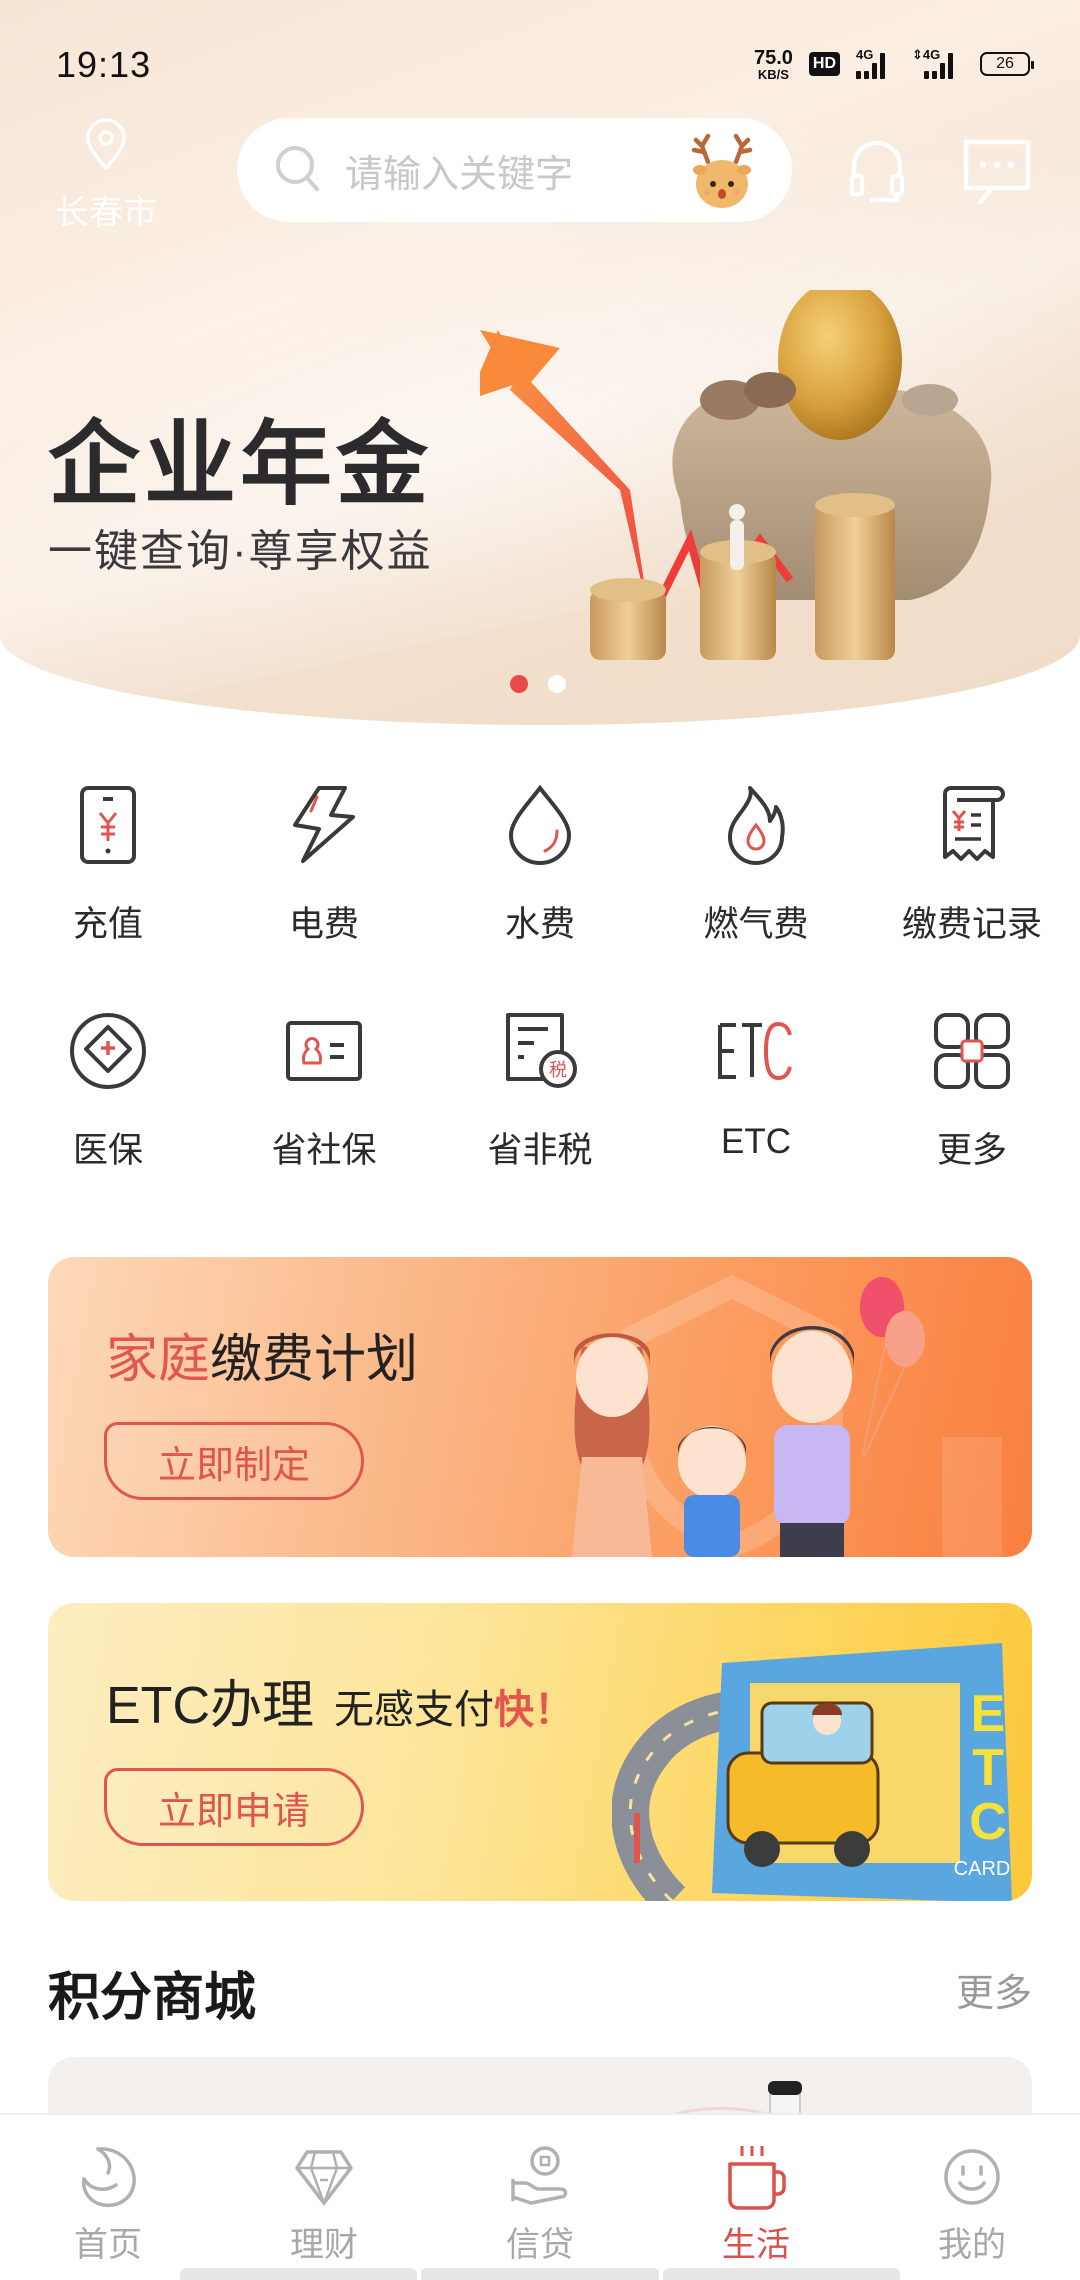  I want to click on family-payment-banner: 家庭缴费计划 立即制定, so click(540, 1407).